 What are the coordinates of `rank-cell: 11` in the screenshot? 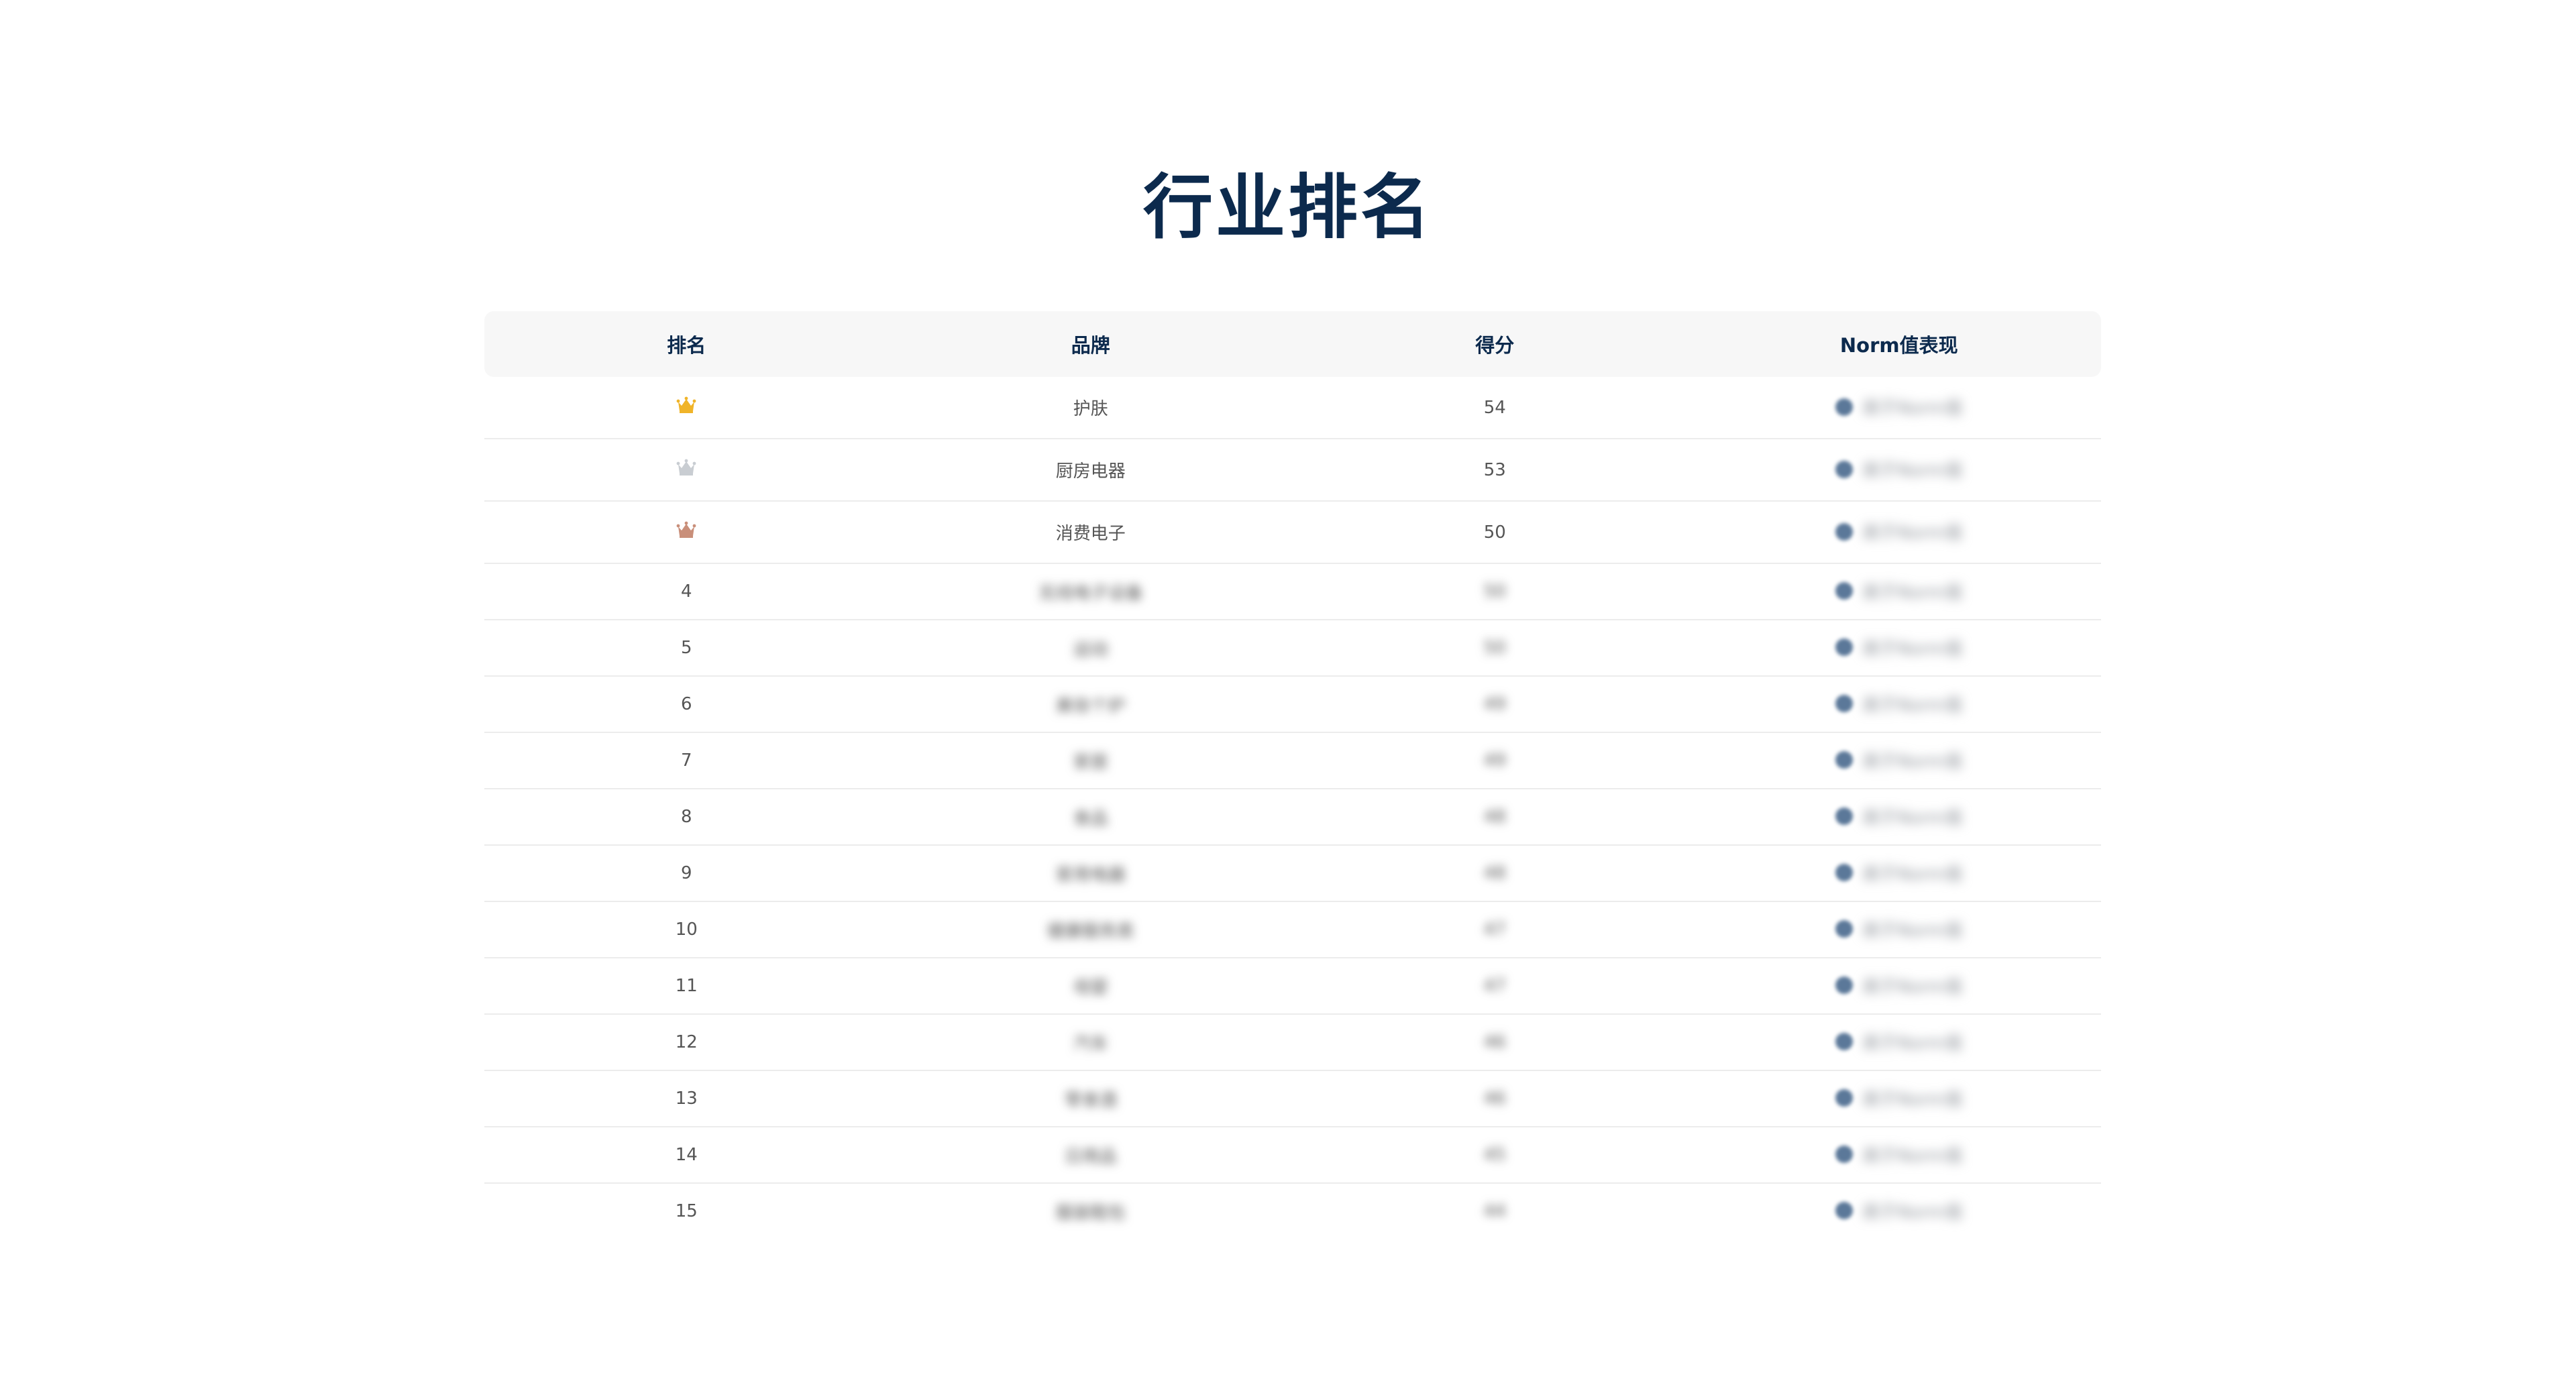 It's located at (686, 986).